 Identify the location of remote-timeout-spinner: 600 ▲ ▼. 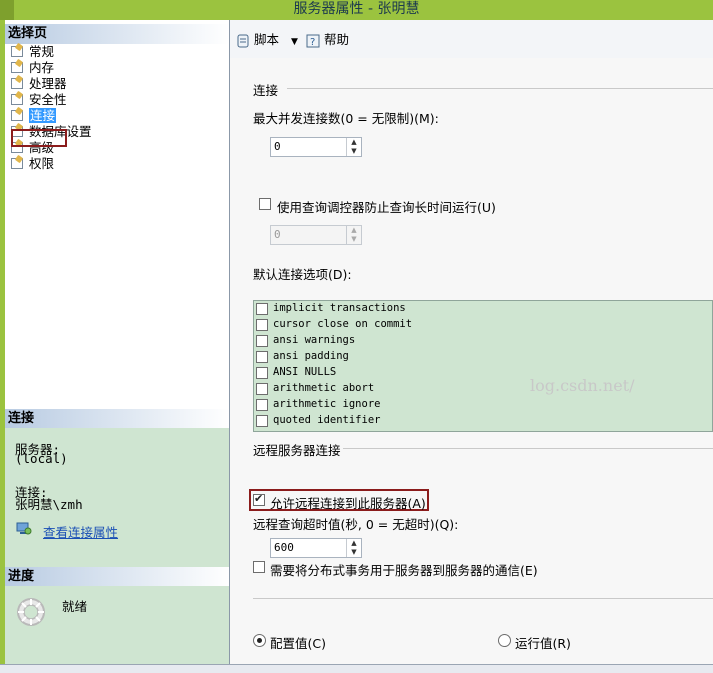
(316, 548).